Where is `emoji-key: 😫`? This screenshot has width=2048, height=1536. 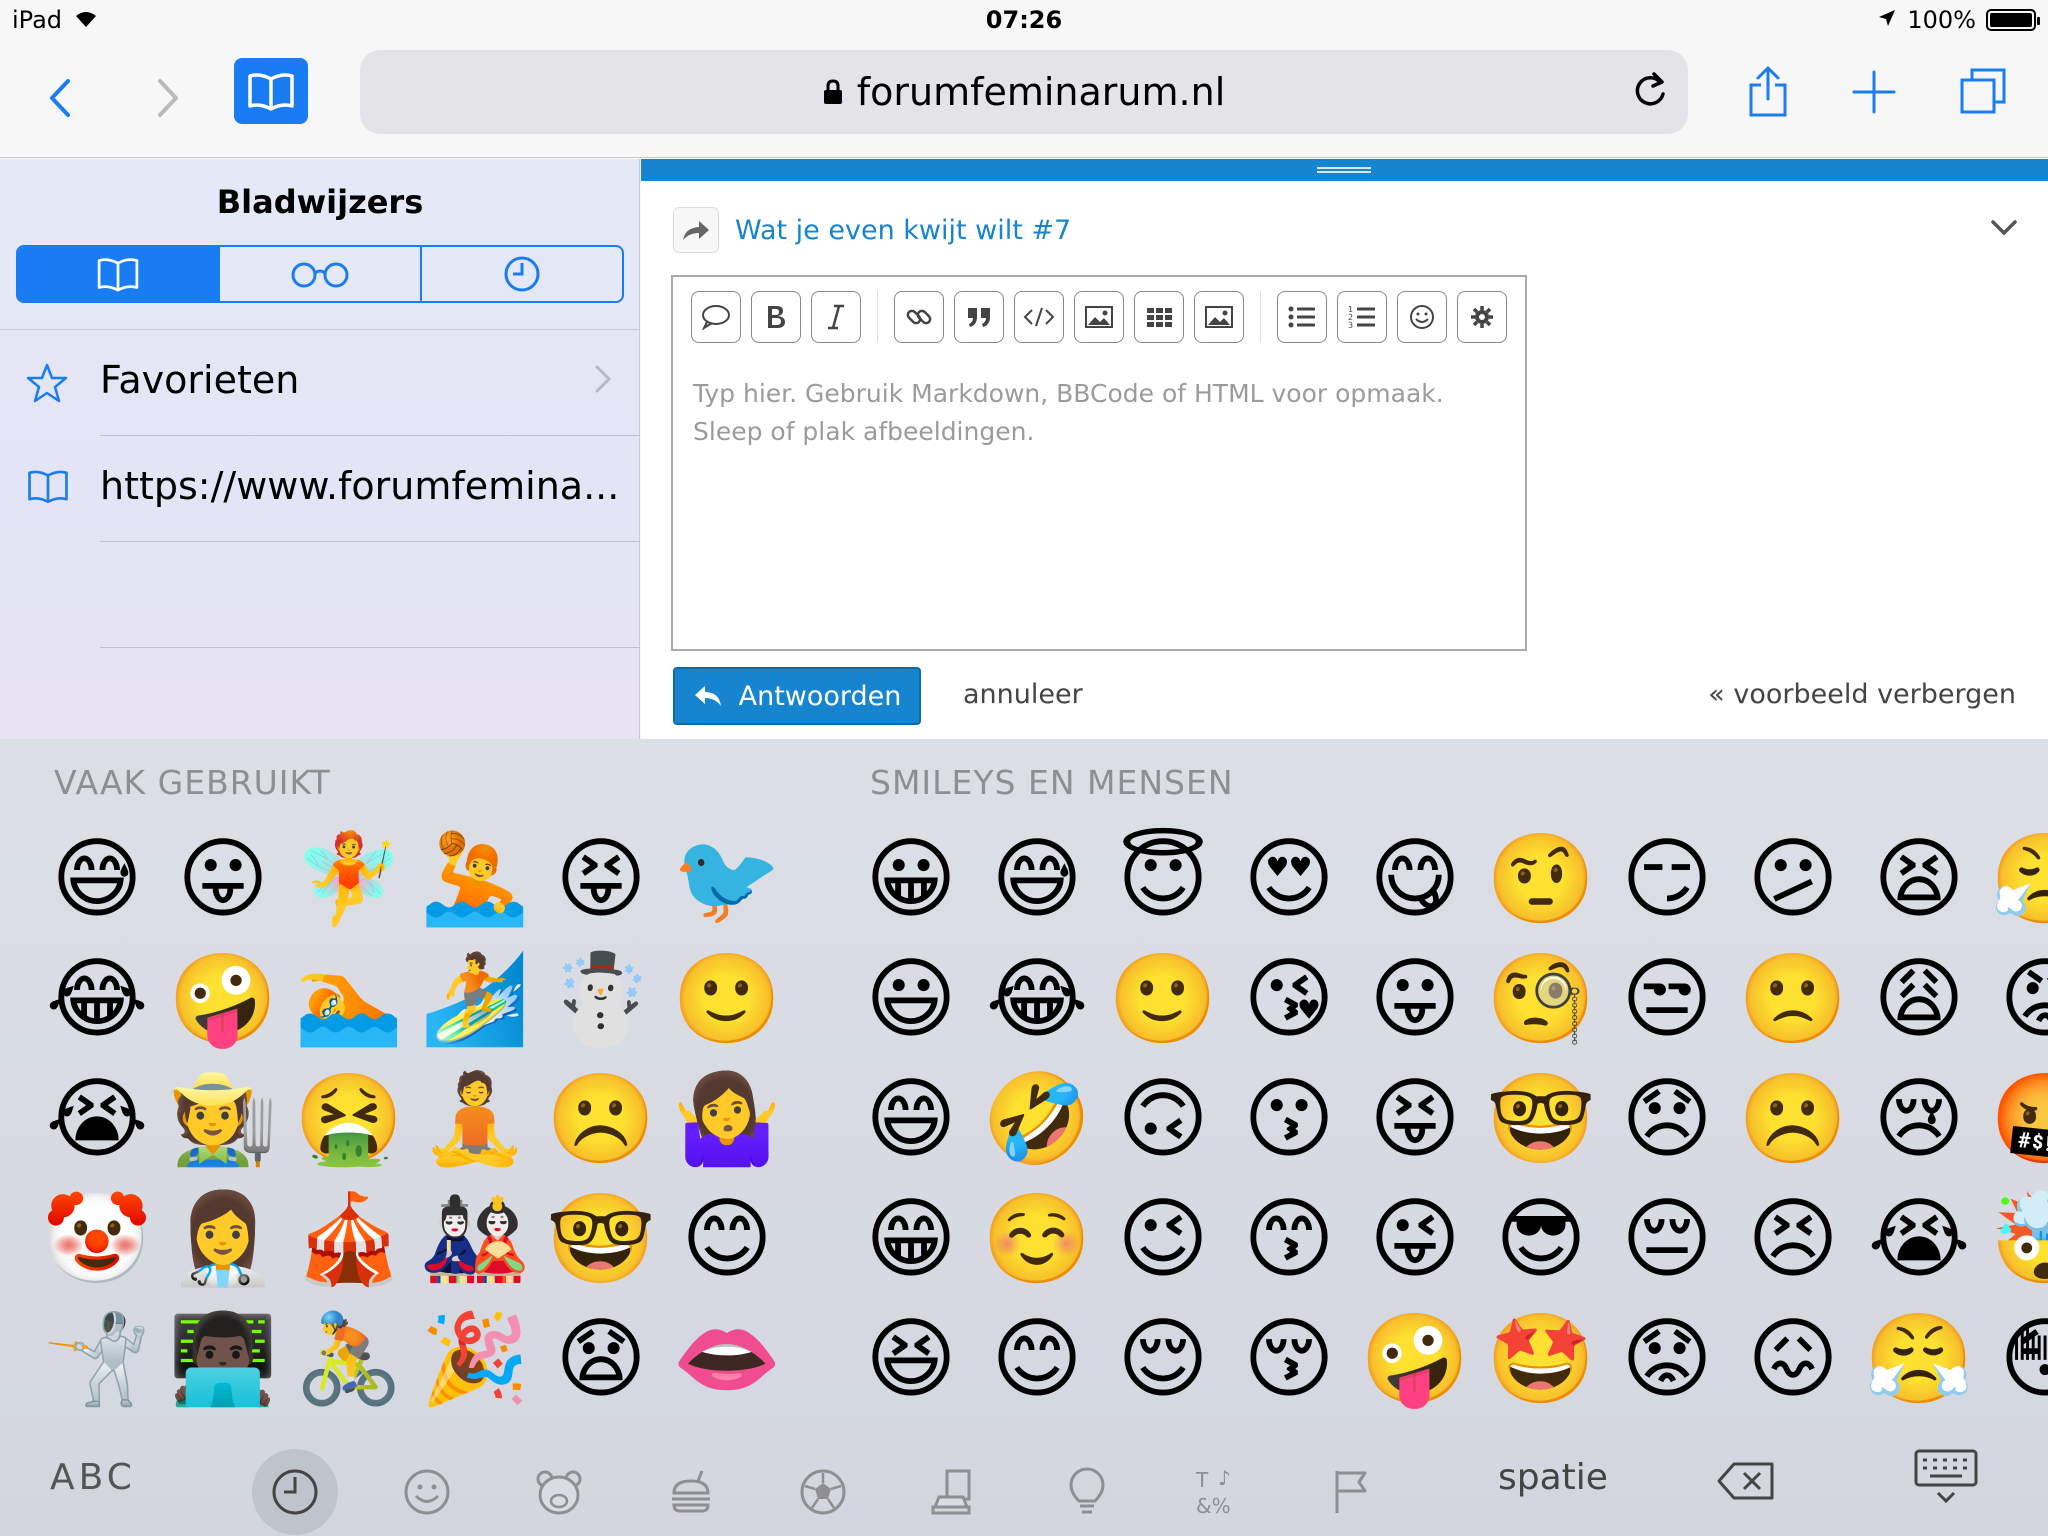
emoji-key: 😫 is located at coordinates (1919, 879).